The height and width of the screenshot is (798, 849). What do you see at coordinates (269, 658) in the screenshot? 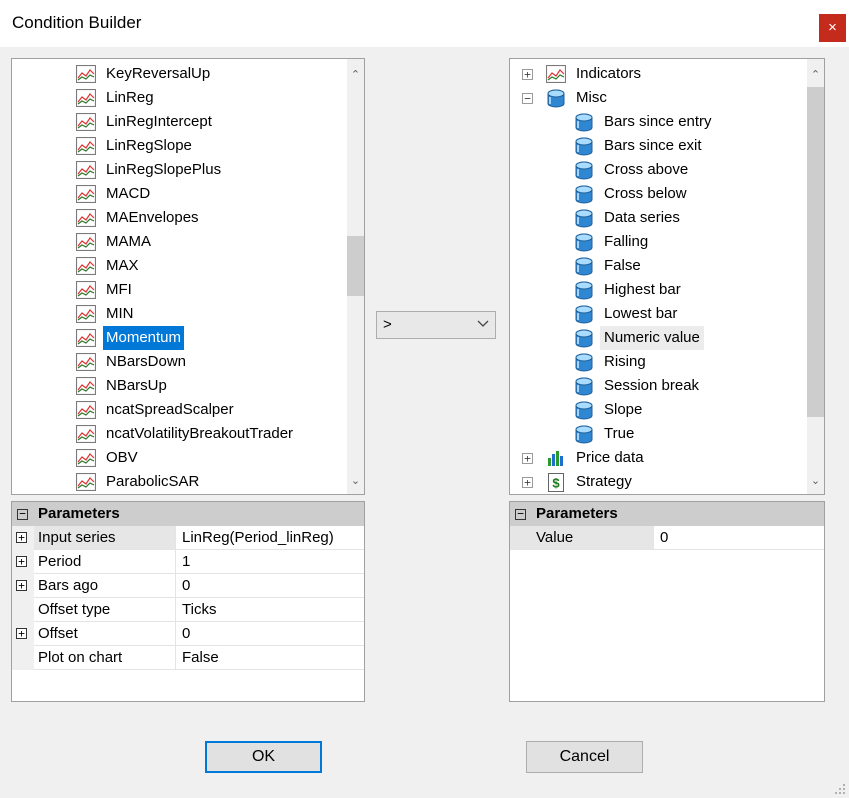
I see `parameter-value: False` at bounding box center [269, 658].